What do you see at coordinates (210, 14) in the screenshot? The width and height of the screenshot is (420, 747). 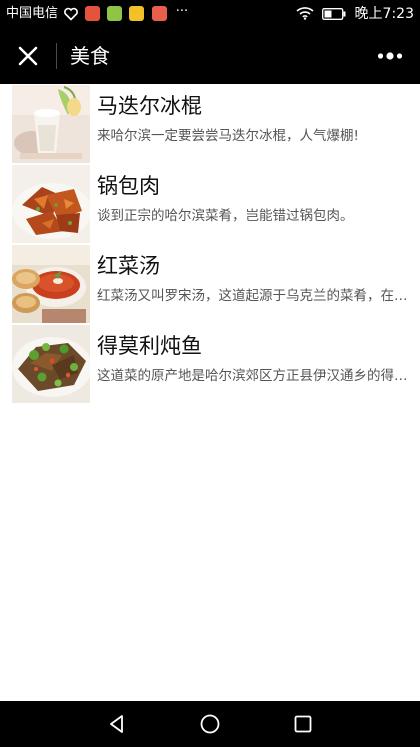 I see `status-bar: 中国电信 ··· 晚上7:23` at bounding box center [210, 14].